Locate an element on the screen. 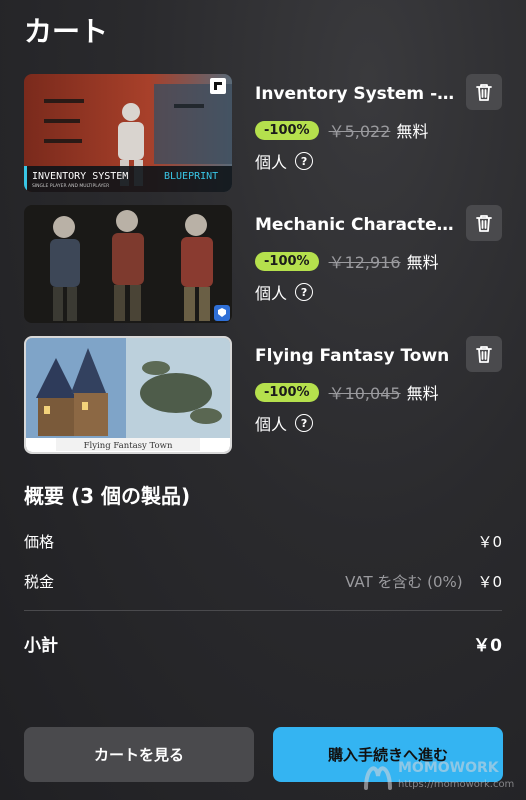 The image size is (526, 800). product-thumbnail-mechanic is located at coordinates (128, 264).